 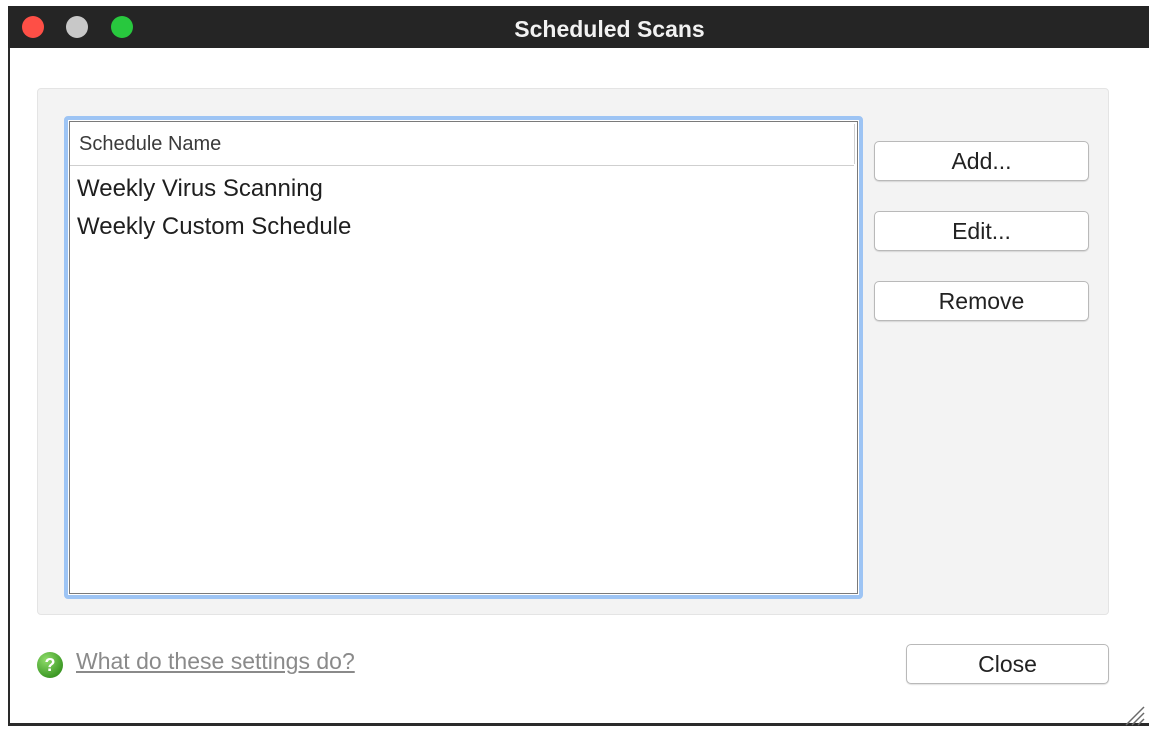 I want to click on resize-grip-icon, so click(x=1134, y=715).